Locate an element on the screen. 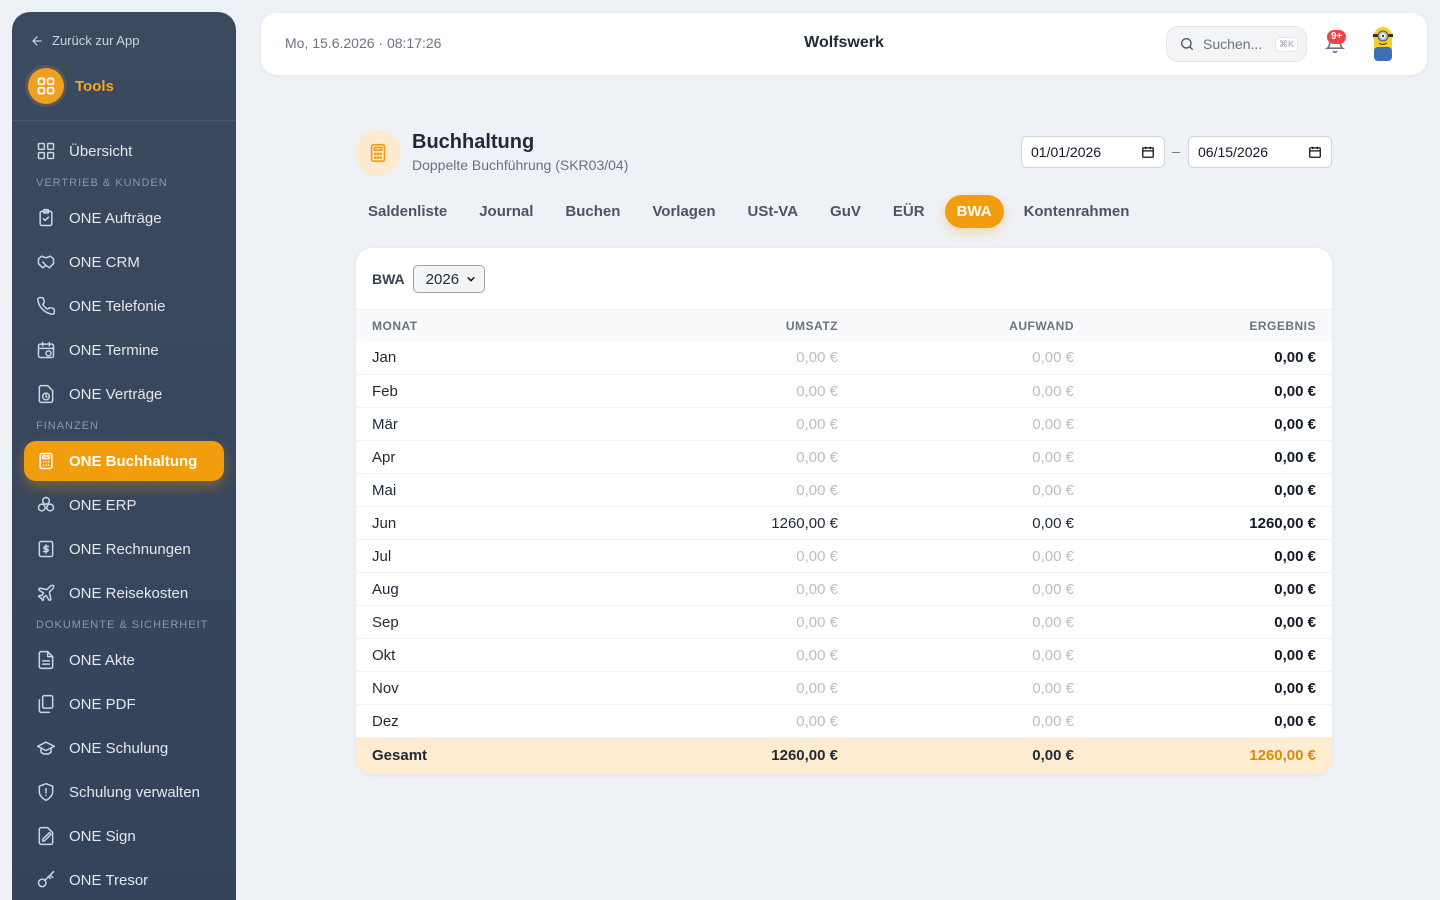  sidebar-item-label: ONE ERP is located at coordinates (103, 505).